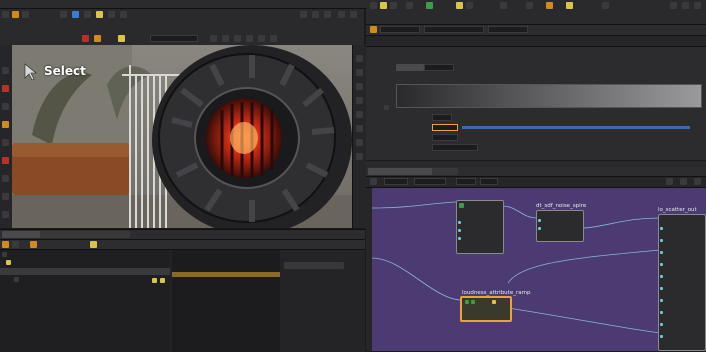 The width and height of the screenshot is (706, 352). What do you see at coordinates (455, 147) in the screenshot?
I see `param-dropdown` at bounding box center [455, 147].